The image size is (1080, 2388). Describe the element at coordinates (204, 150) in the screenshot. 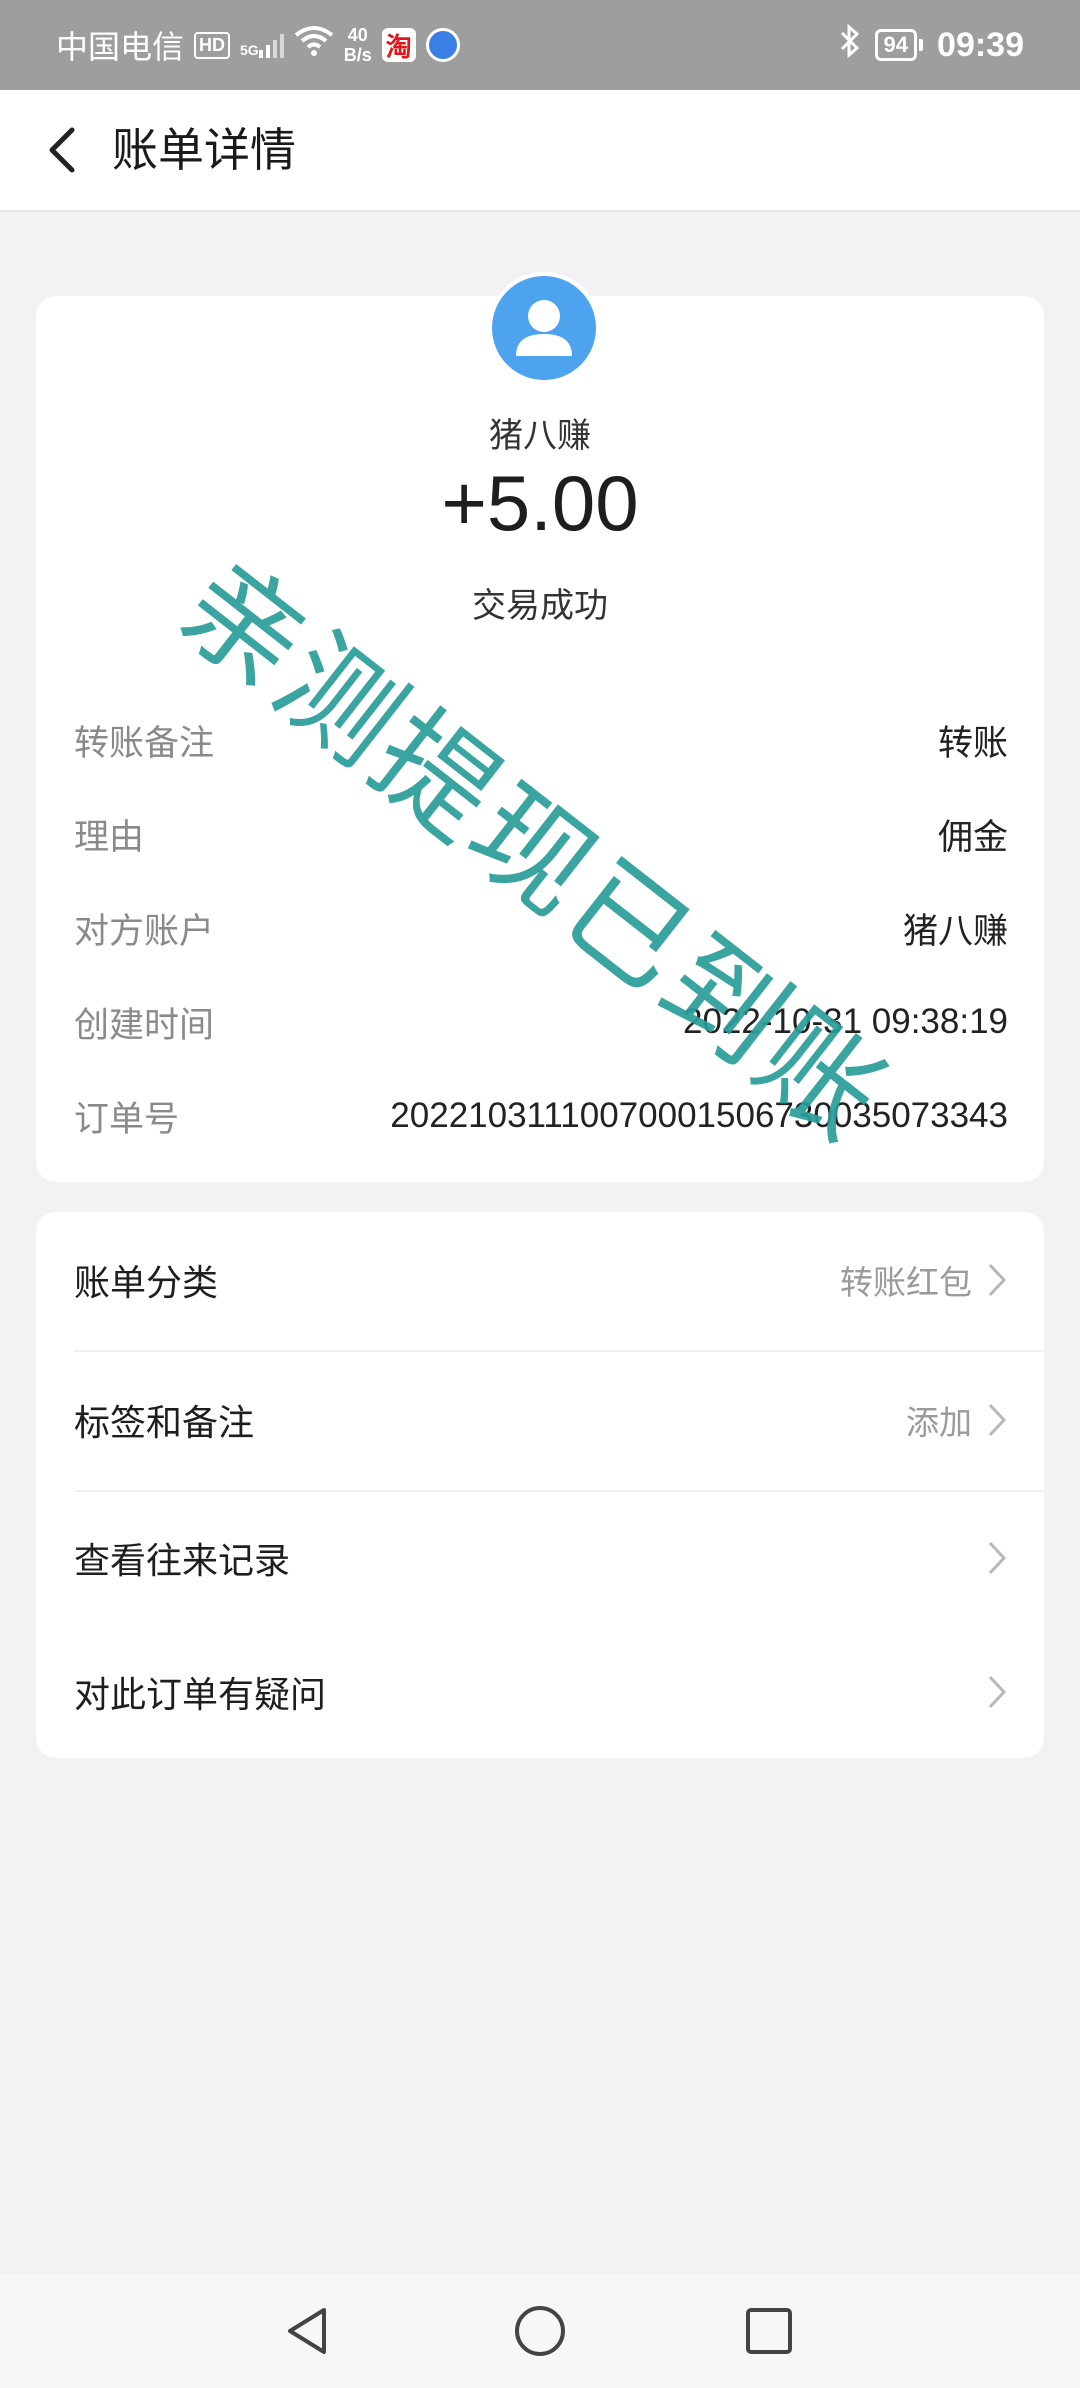

I see `page-title: 账单详情` at that location.